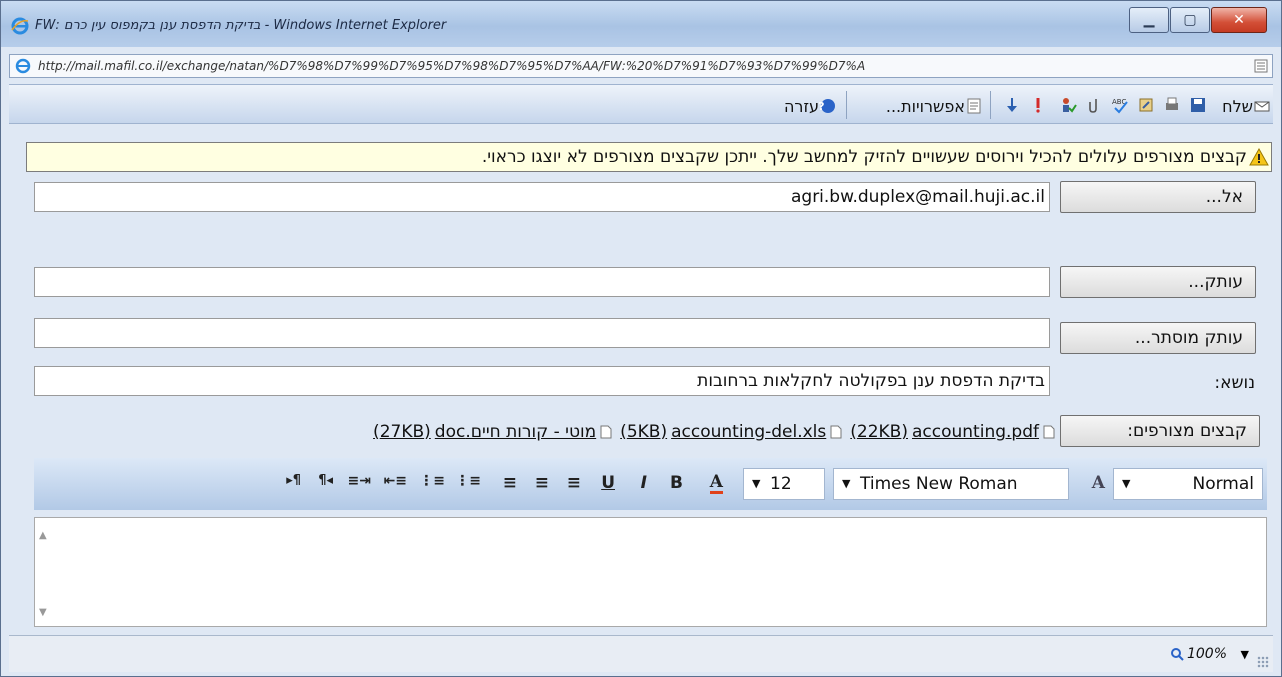 The height and width of the screenshot is (677, 1282). What do you see at coordinates (1234, 383) in the screenshot?
I see `subject-label: נושא:` at bounding box center [1234, 383].